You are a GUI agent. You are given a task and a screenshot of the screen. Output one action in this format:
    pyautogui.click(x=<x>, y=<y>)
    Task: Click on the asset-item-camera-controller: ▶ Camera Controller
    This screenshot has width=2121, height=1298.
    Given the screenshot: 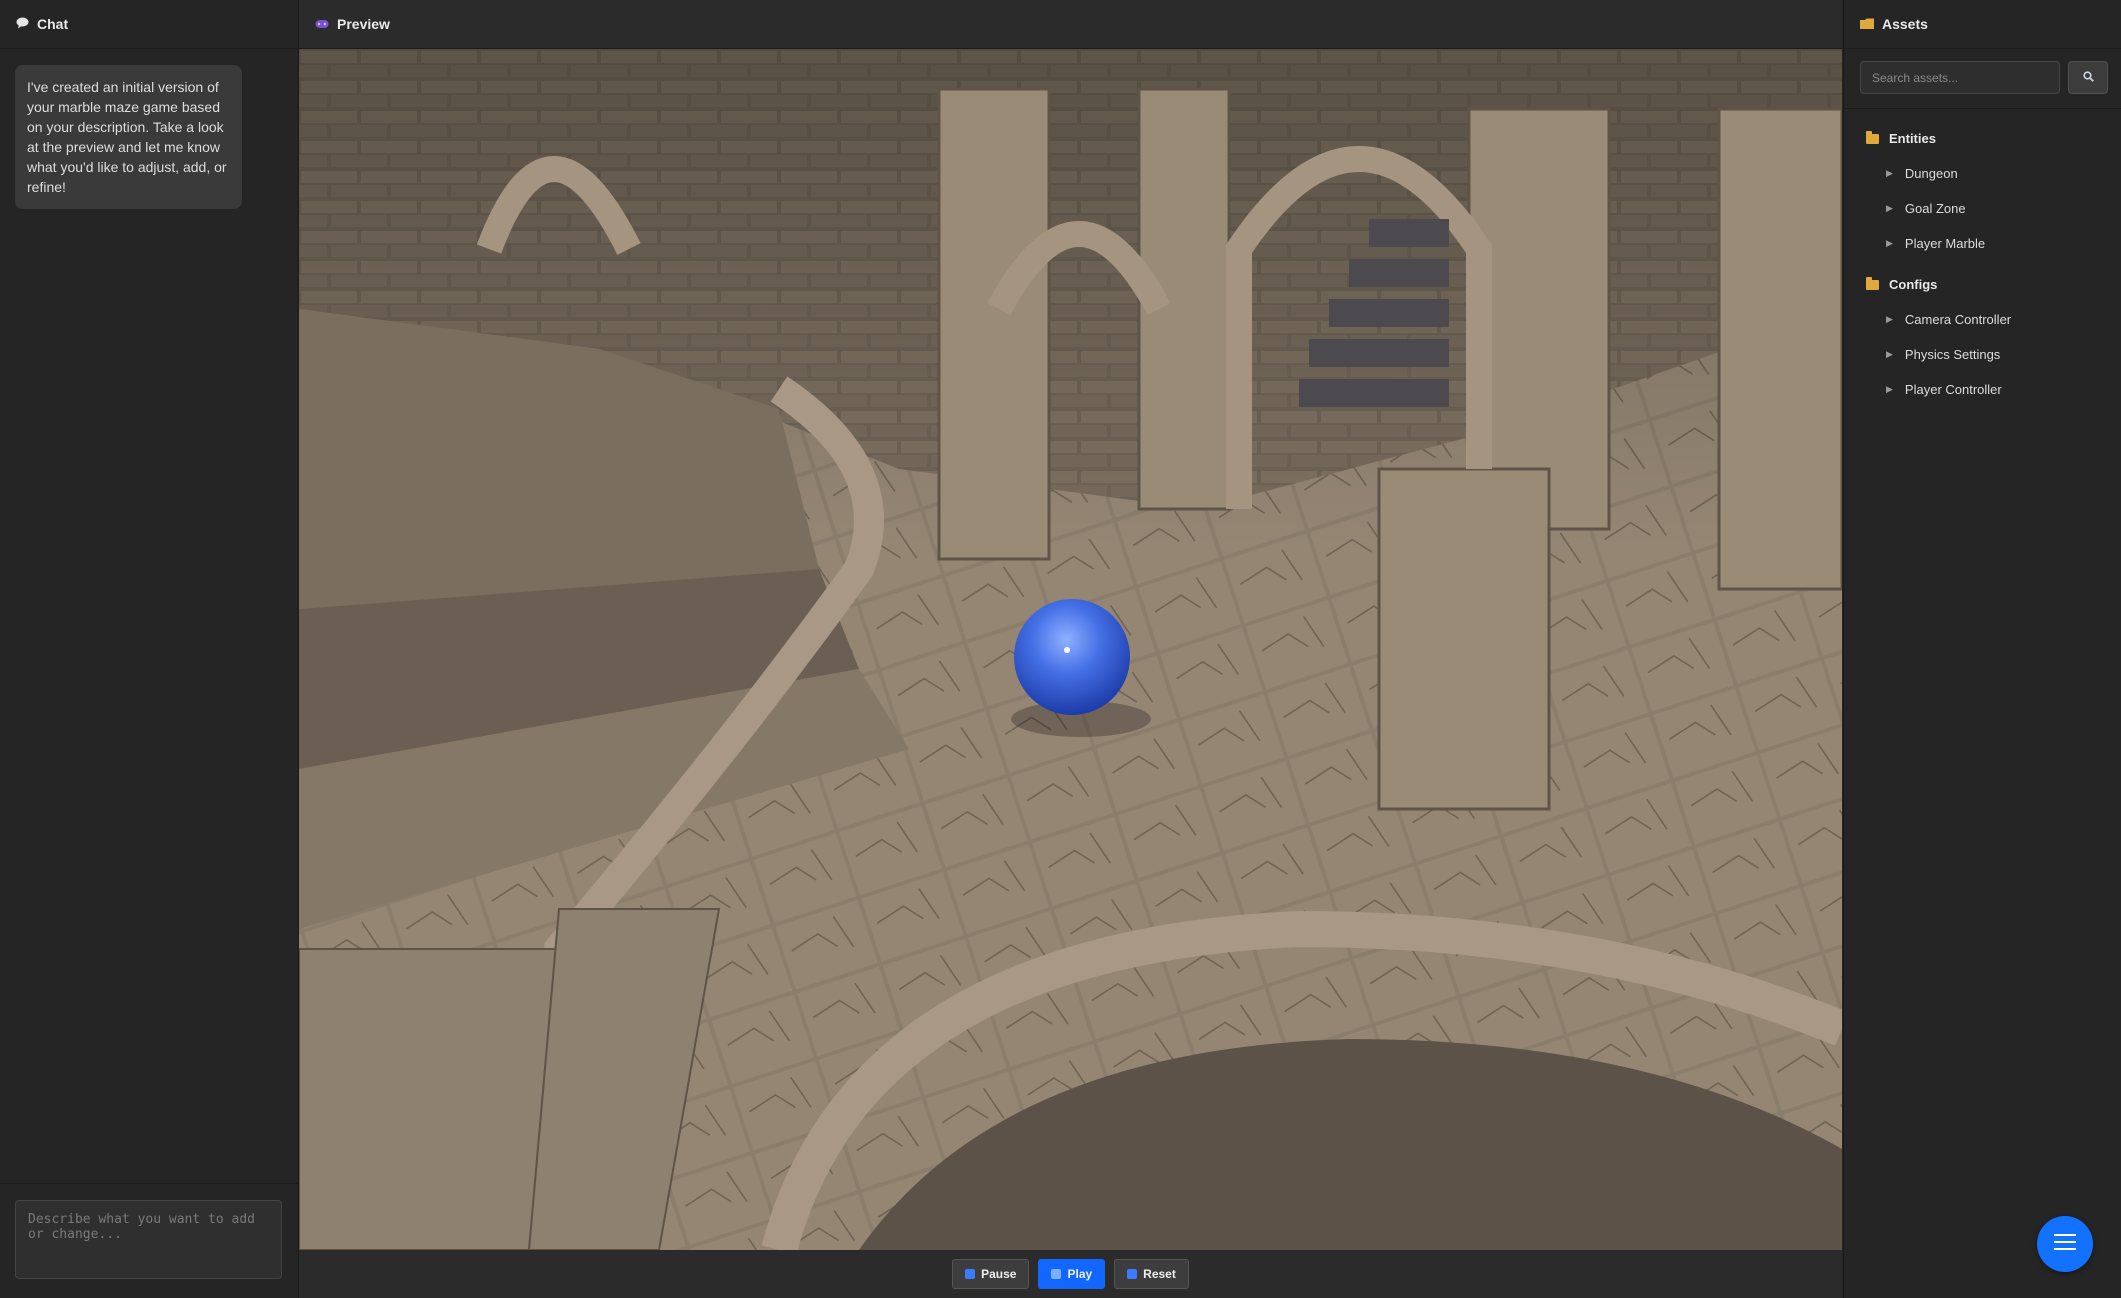 What is the action you would take?
    pyautogui.click(x=1982, y=319)
    